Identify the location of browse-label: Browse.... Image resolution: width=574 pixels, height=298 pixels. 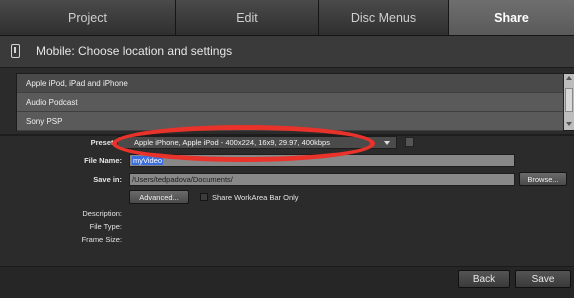
(543, 179).